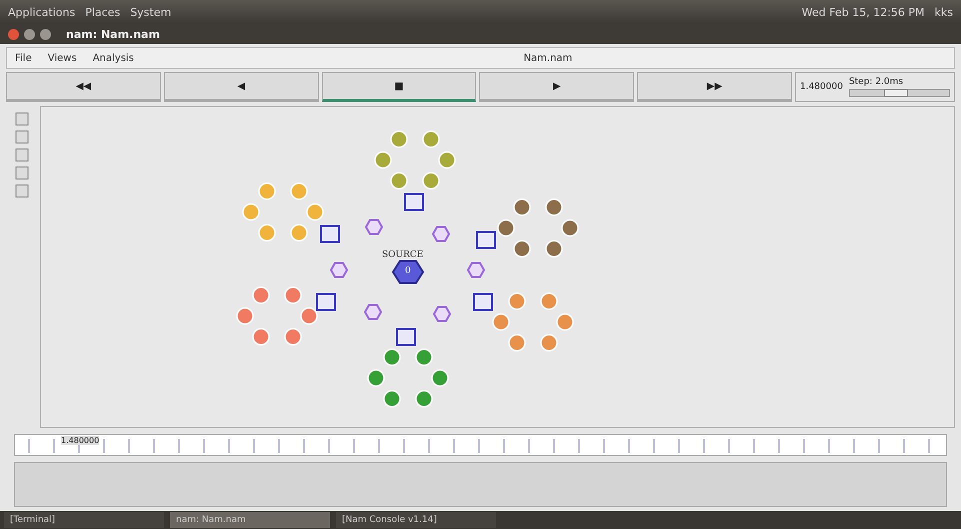 The image size is (961, 529). I want to click on node-label: 0, so click(408, 271).